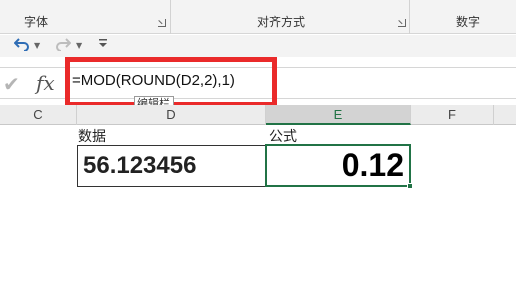 This screenshot has height=285, width=516. What do you see at coordinates (162, 23) in the screenshot?
I see `font-dialog-launcher-icon` at bounding box center [162, 23].